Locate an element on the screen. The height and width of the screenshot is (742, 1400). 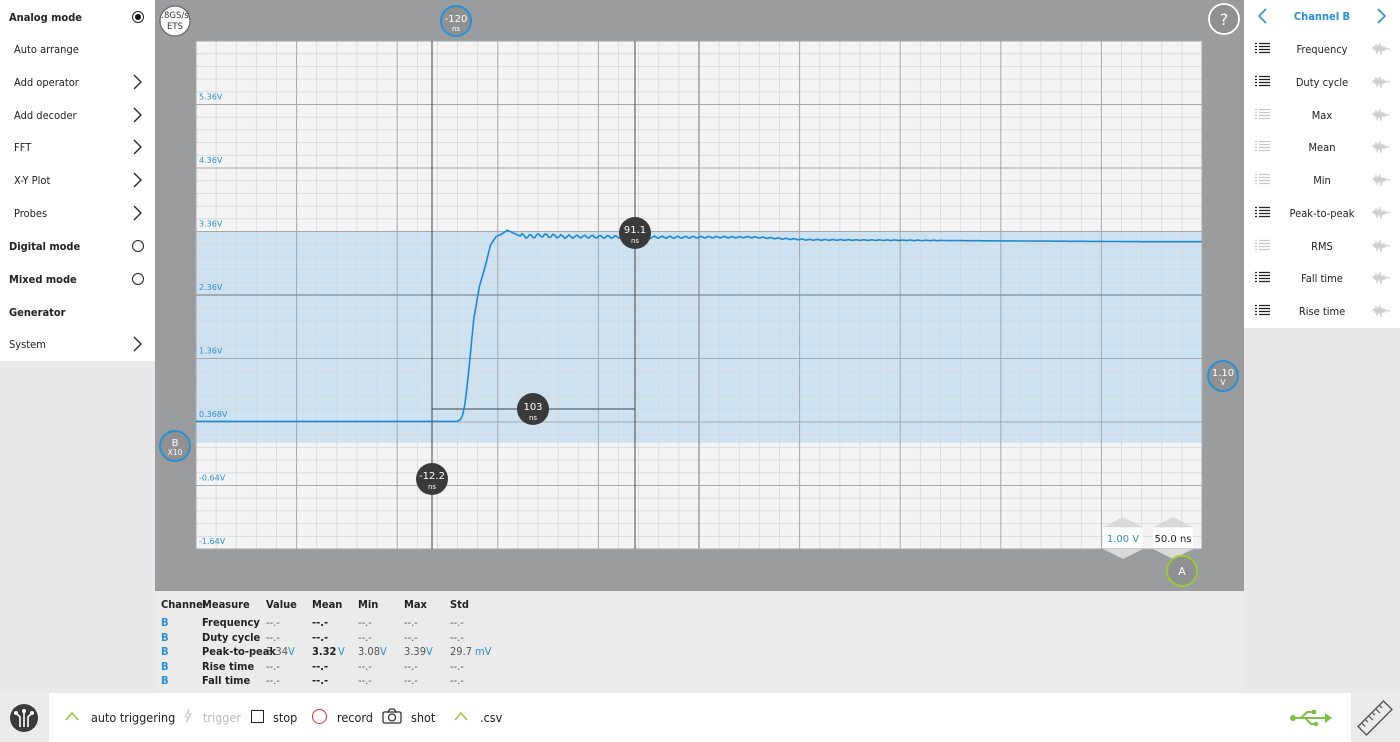
measure-item: RMS is located at coordinates (1322, 246).